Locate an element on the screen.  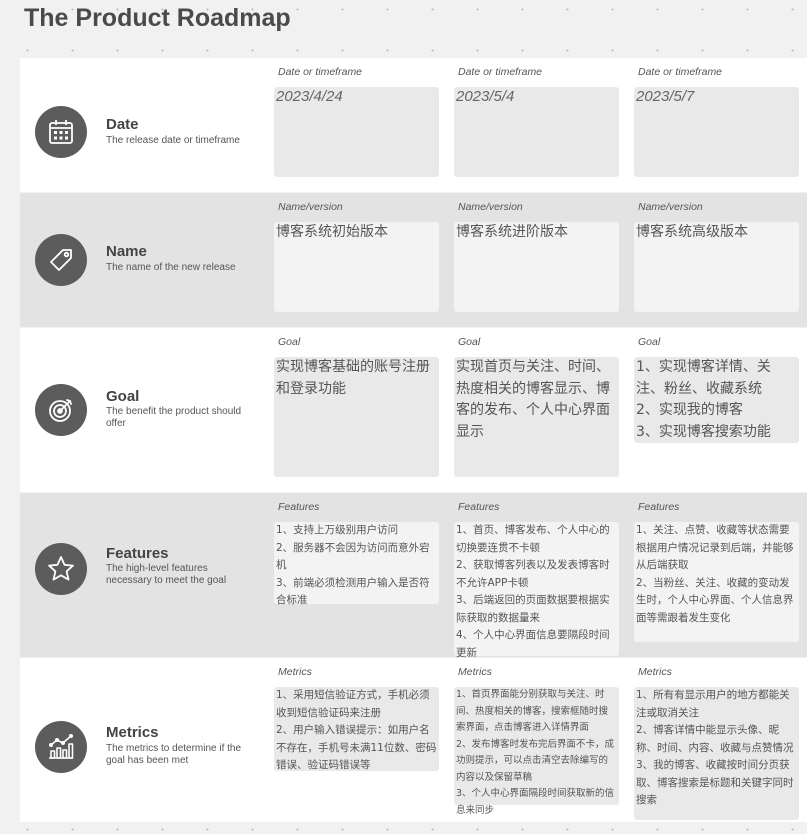
row-title: Metrics is located at coordinates (132, 732).